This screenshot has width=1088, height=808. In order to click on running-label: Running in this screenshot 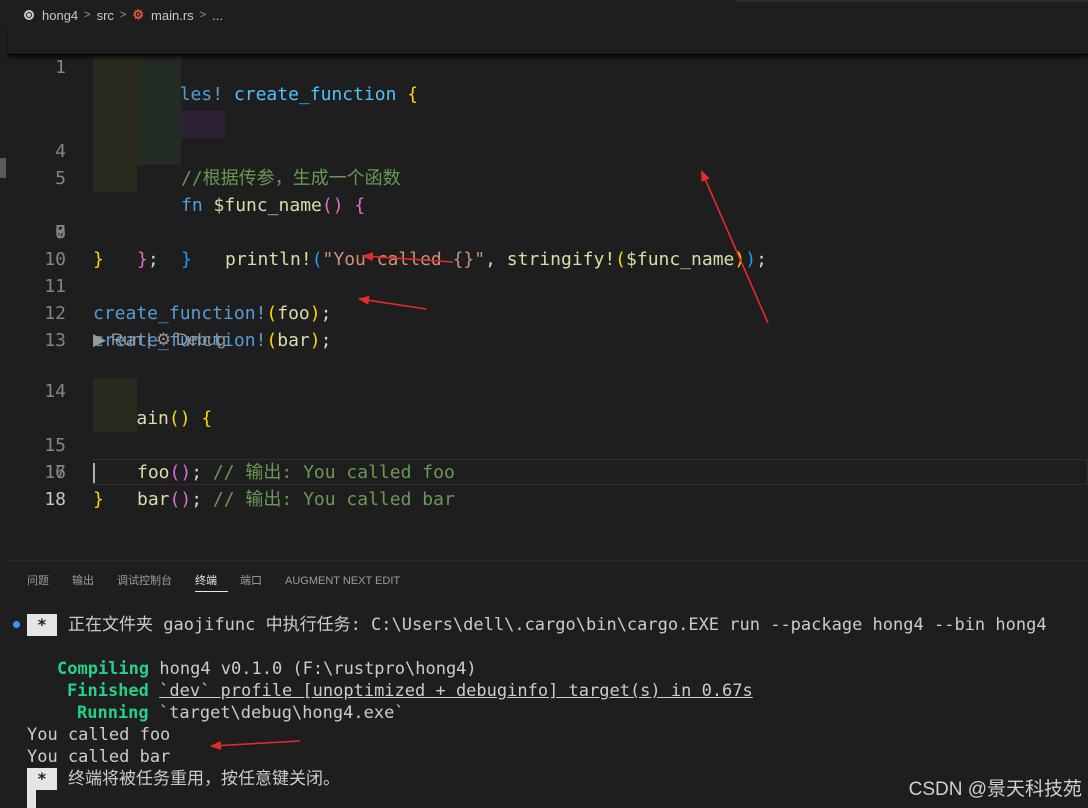, I will do `click(113, 713)`.